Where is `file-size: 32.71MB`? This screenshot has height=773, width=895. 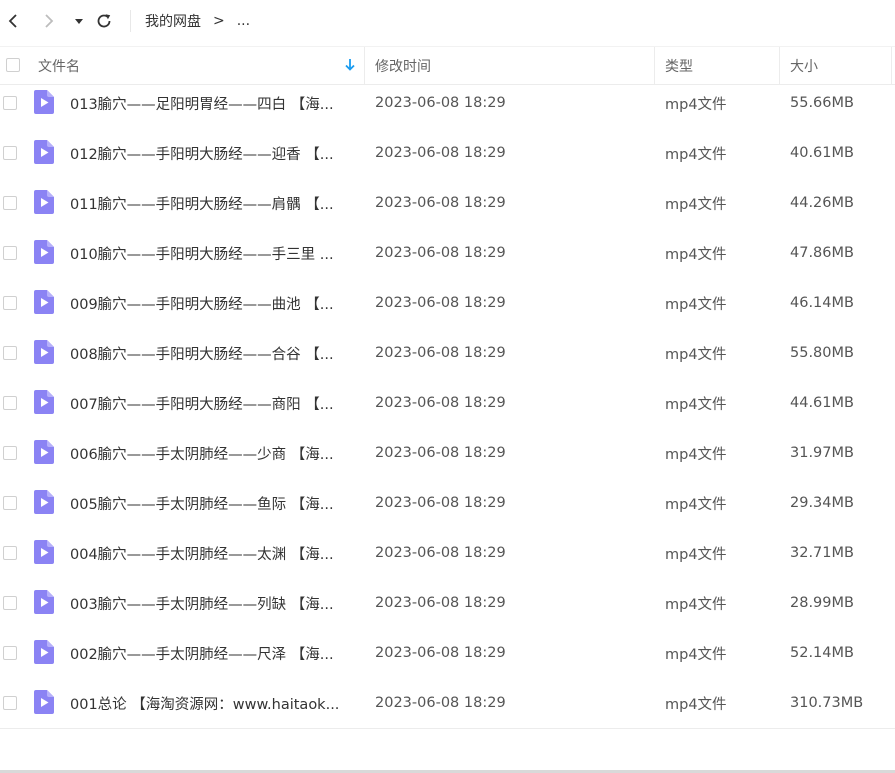 file-size: 32.71MB is located at coordinates (822, 553).